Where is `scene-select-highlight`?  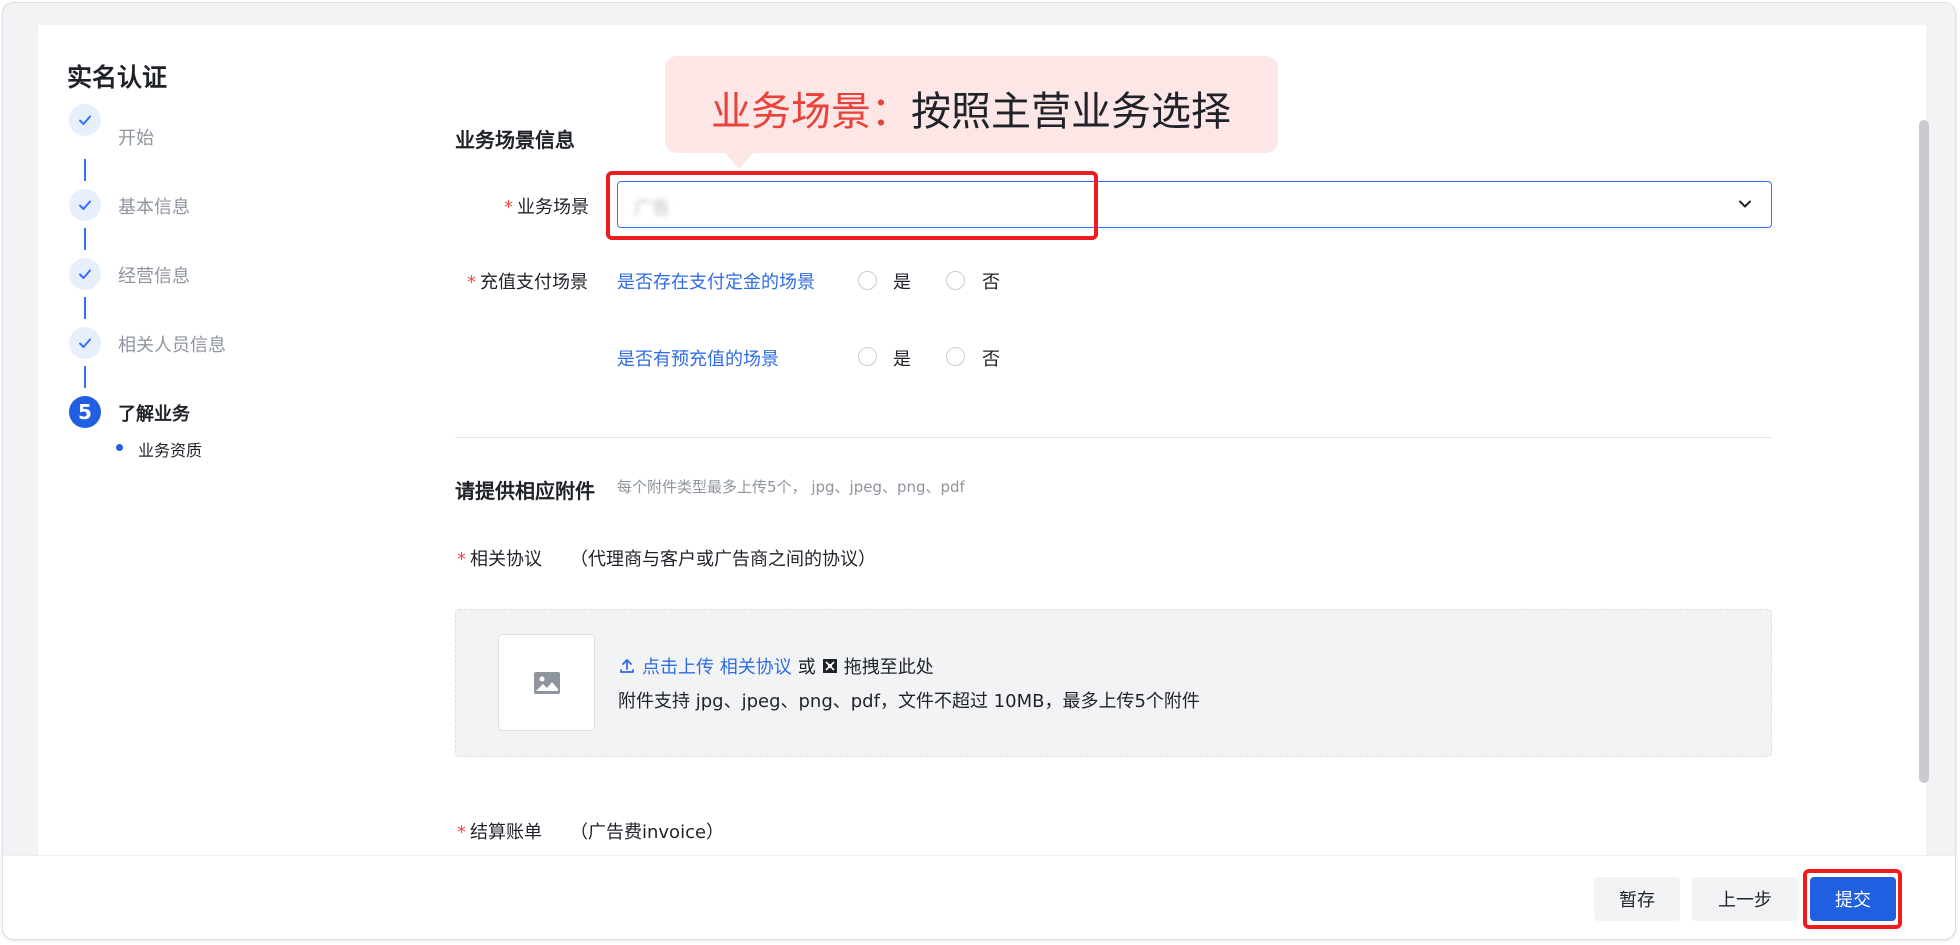 scene-select-highlight is located at coordinates (852, 205).